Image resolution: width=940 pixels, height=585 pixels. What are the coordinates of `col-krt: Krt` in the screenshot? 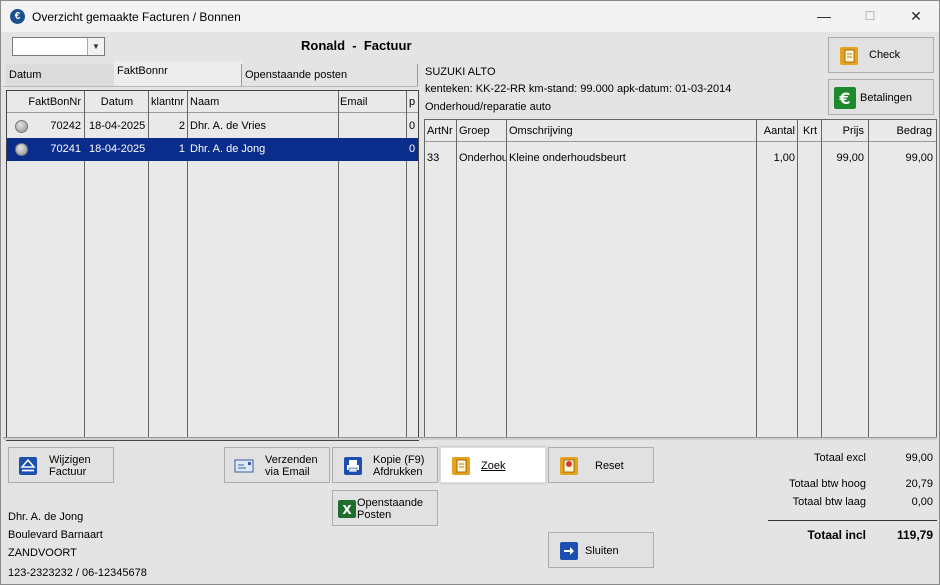 It's located at (810, 131).